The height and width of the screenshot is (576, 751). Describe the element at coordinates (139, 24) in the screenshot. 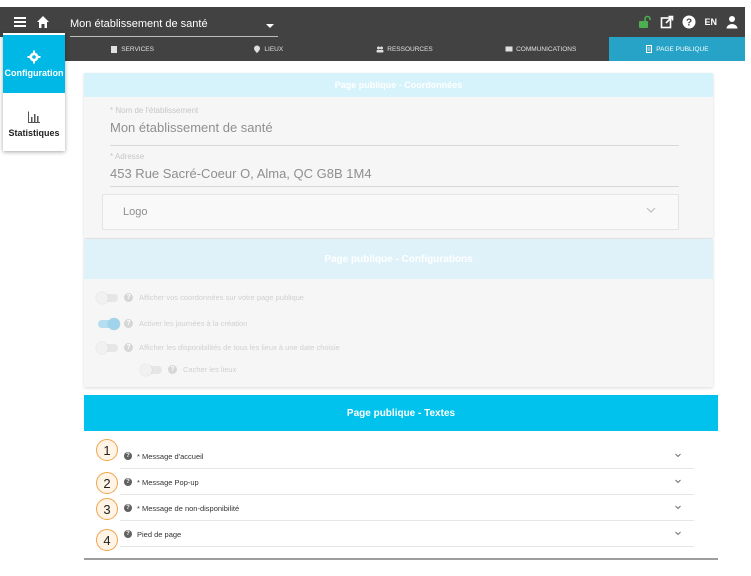

I see `establishment-select-value: Mon établissement de santé` at that location.